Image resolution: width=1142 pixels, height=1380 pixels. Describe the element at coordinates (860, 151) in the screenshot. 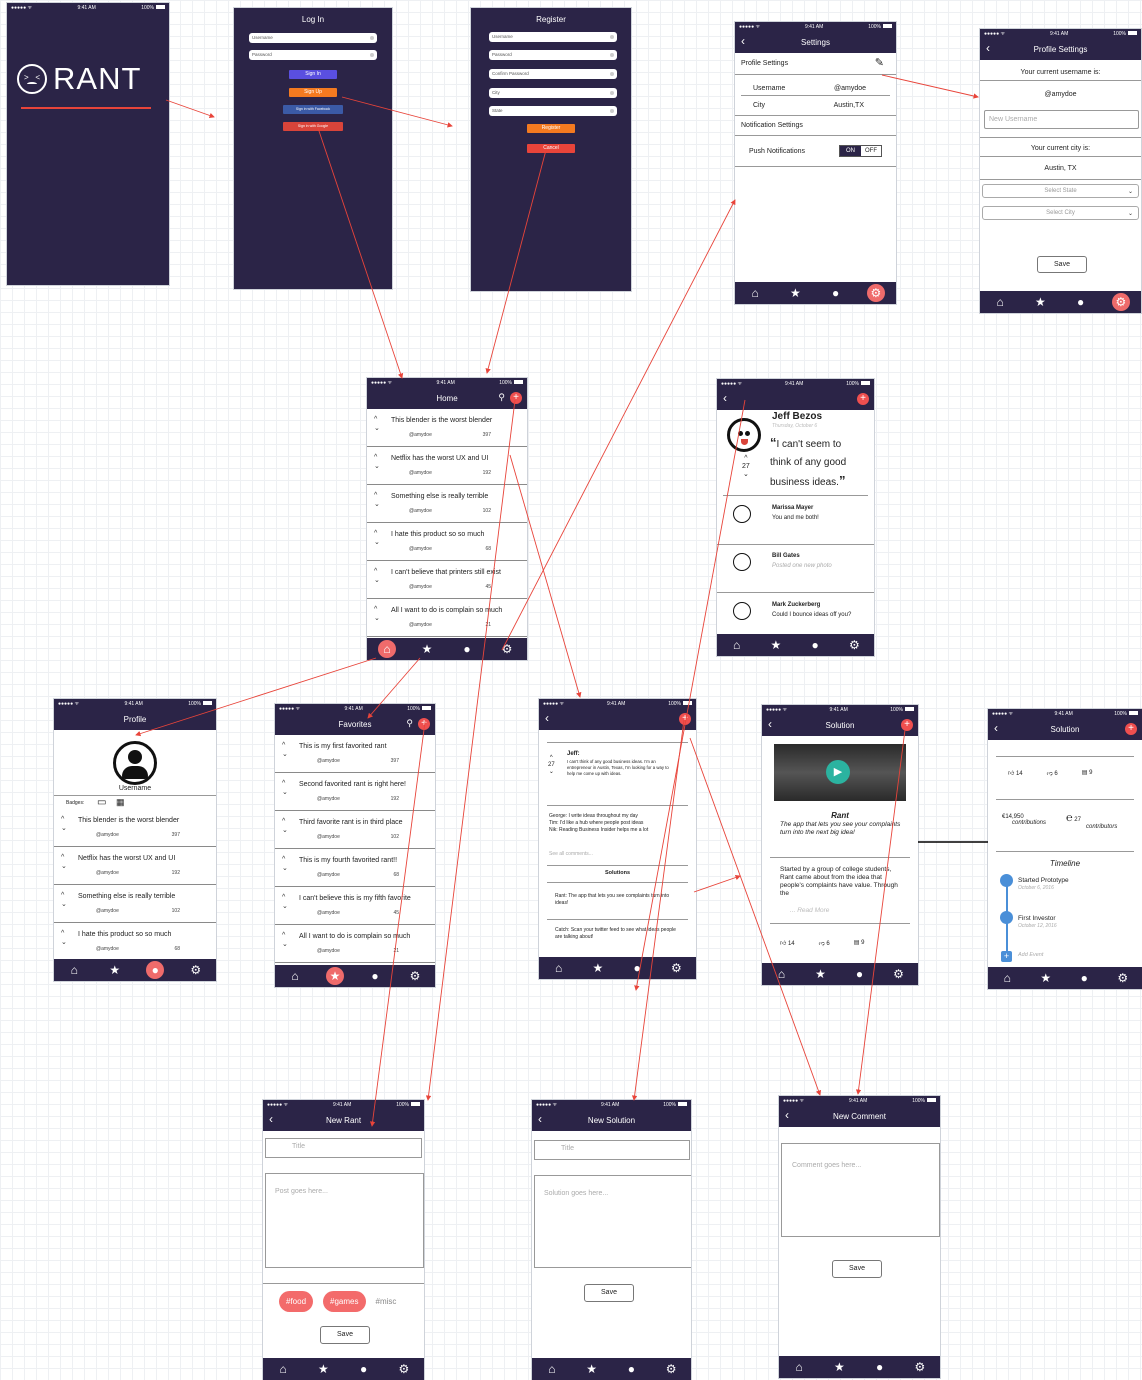

I see `push-toggle: ON OFF` at that location.